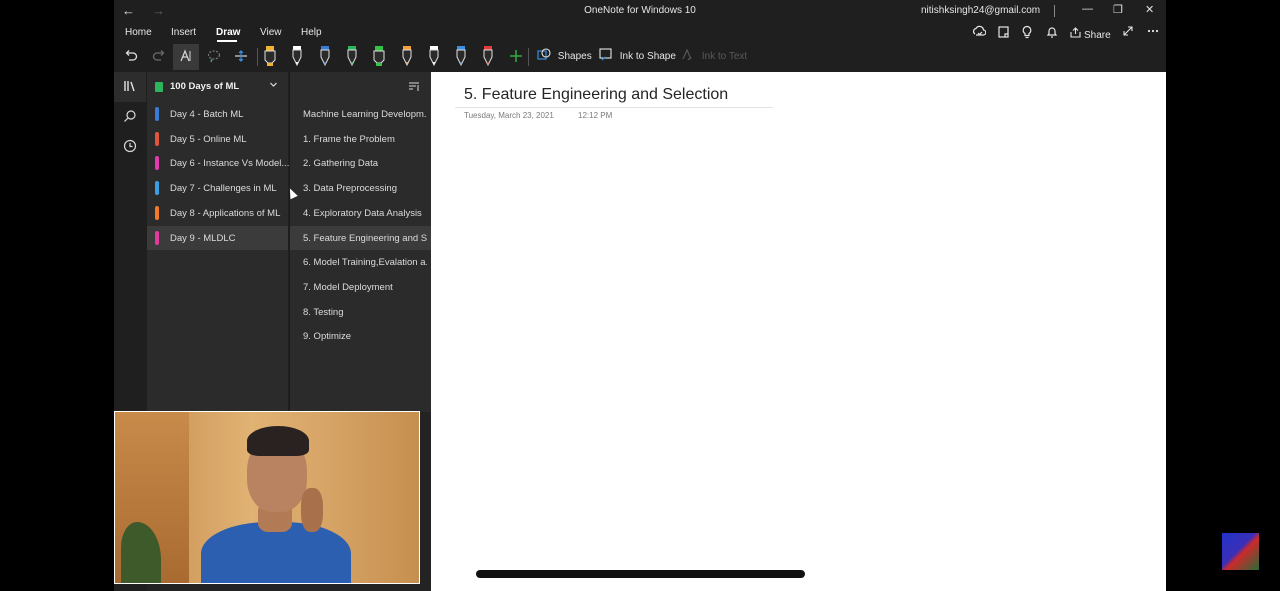 The image size is (1280, 591). I want to click on shapes-label: Shapes, so click(574, 56).